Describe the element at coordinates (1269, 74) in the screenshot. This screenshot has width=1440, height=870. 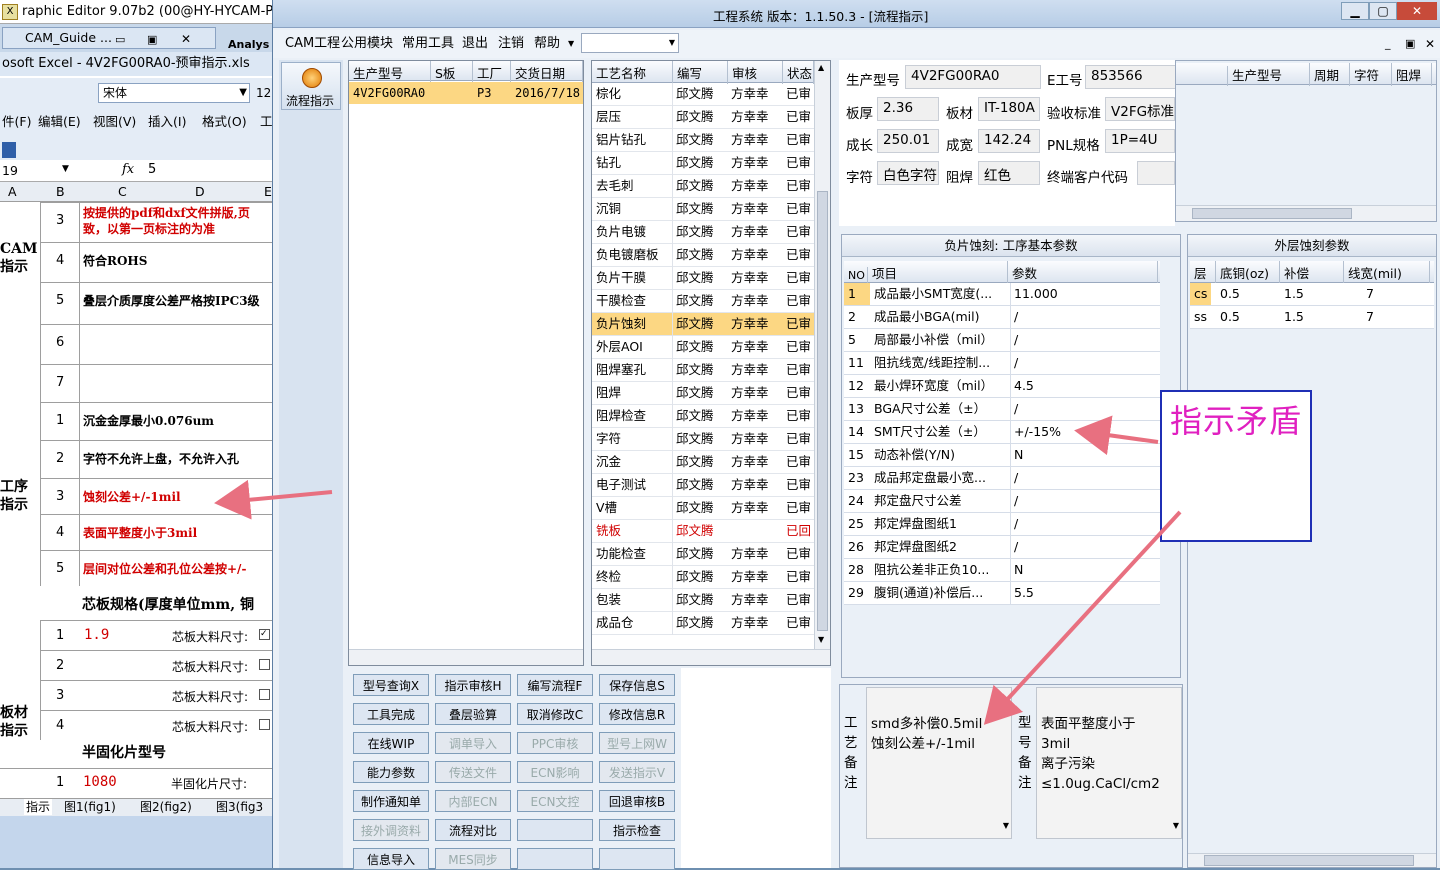
I see `summary-col-model: 生产型号` at that location.